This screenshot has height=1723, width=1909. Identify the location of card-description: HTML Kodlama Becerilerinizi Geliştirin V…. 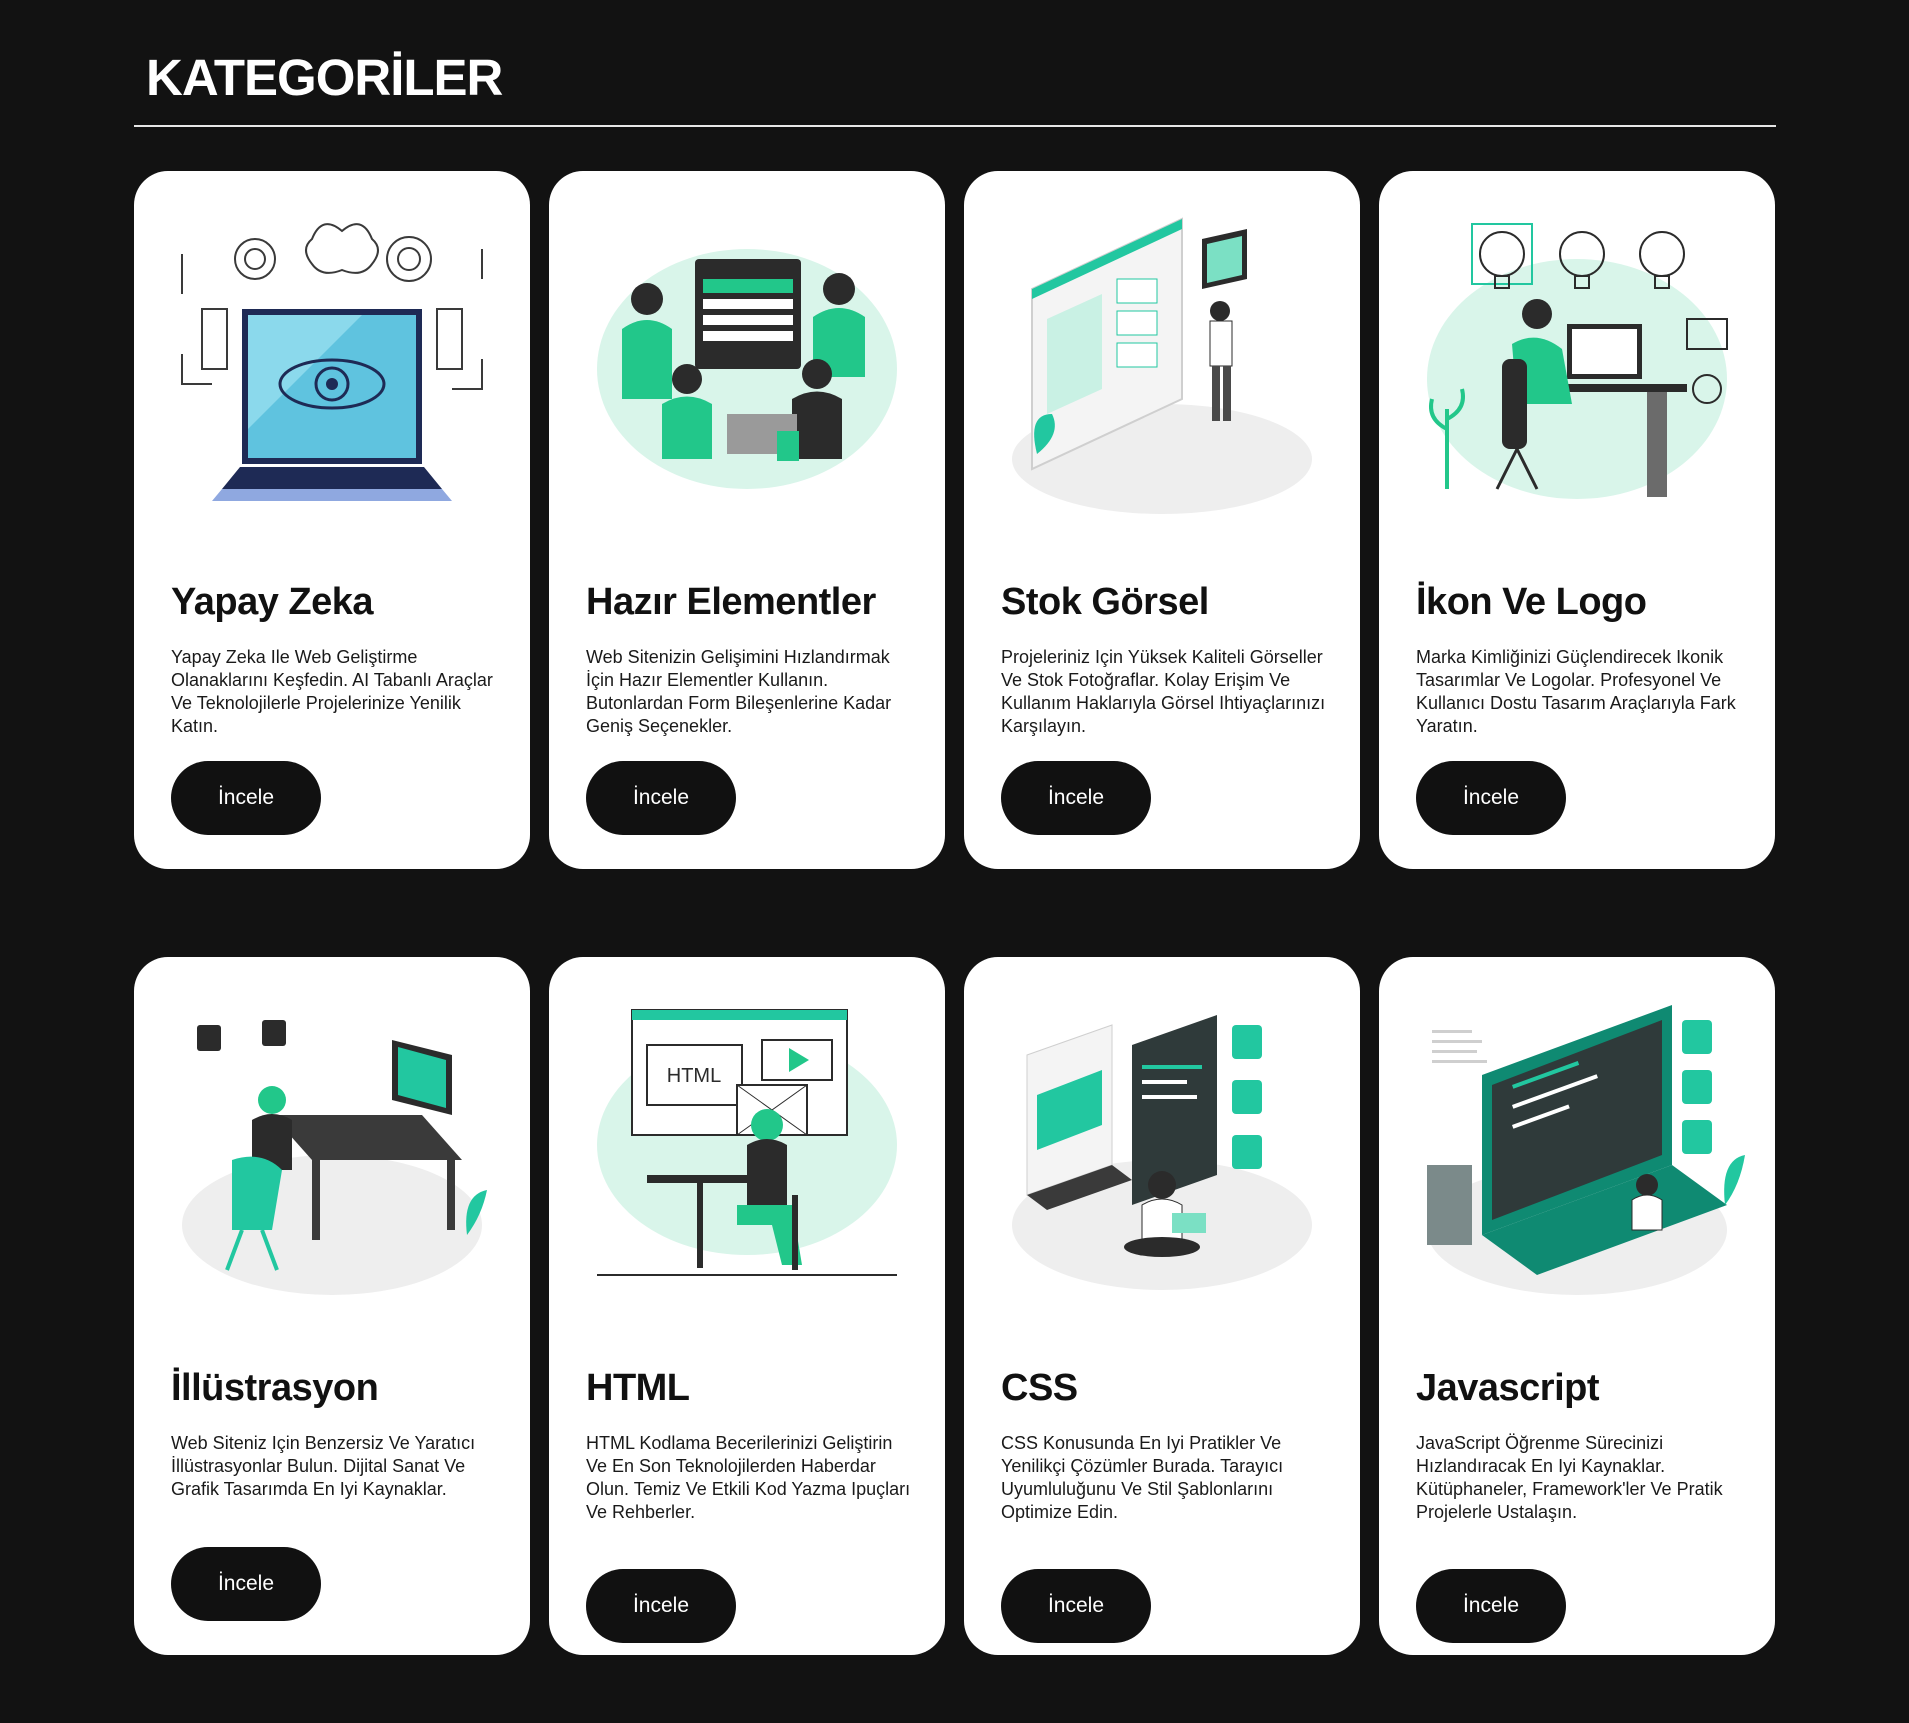
(748, 1477).